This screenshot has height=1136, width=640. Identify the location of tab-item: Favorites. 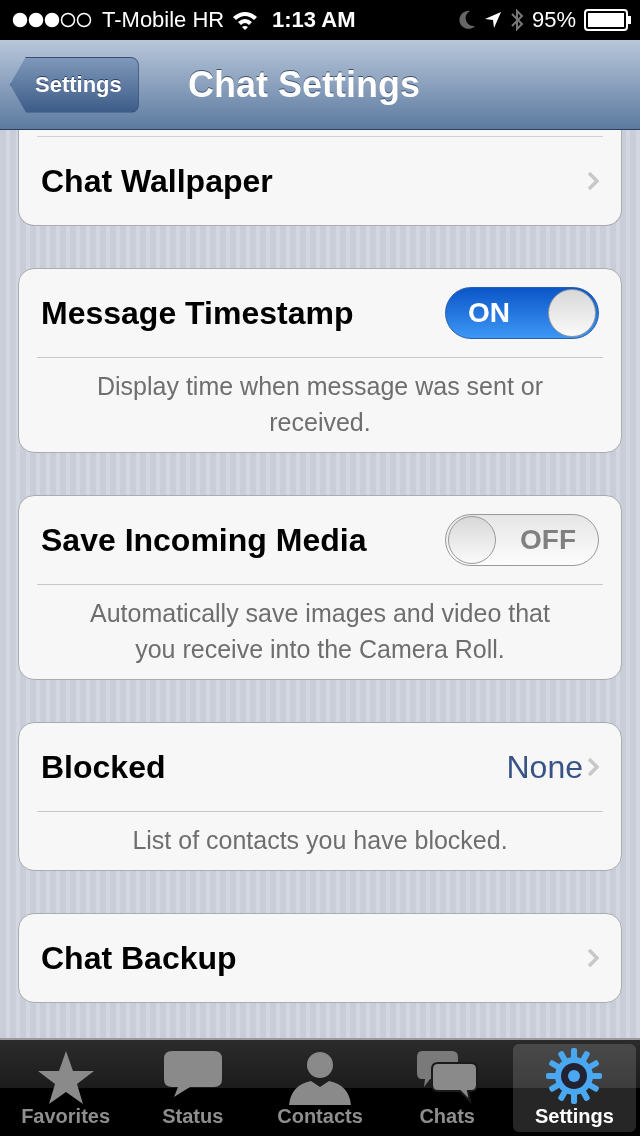
(66, 1088).